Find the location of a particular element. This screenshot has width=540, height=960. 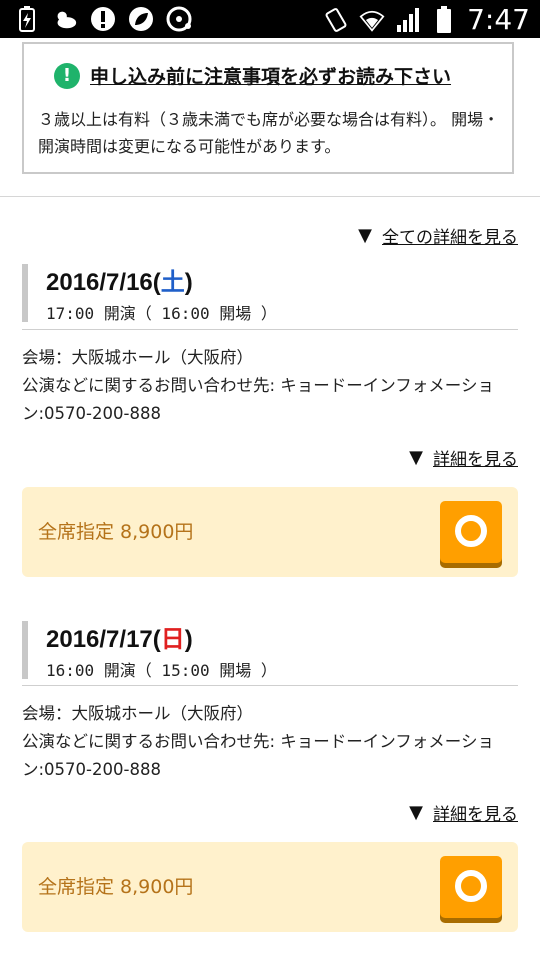

battery-icon is located at coordinates (444, 19).